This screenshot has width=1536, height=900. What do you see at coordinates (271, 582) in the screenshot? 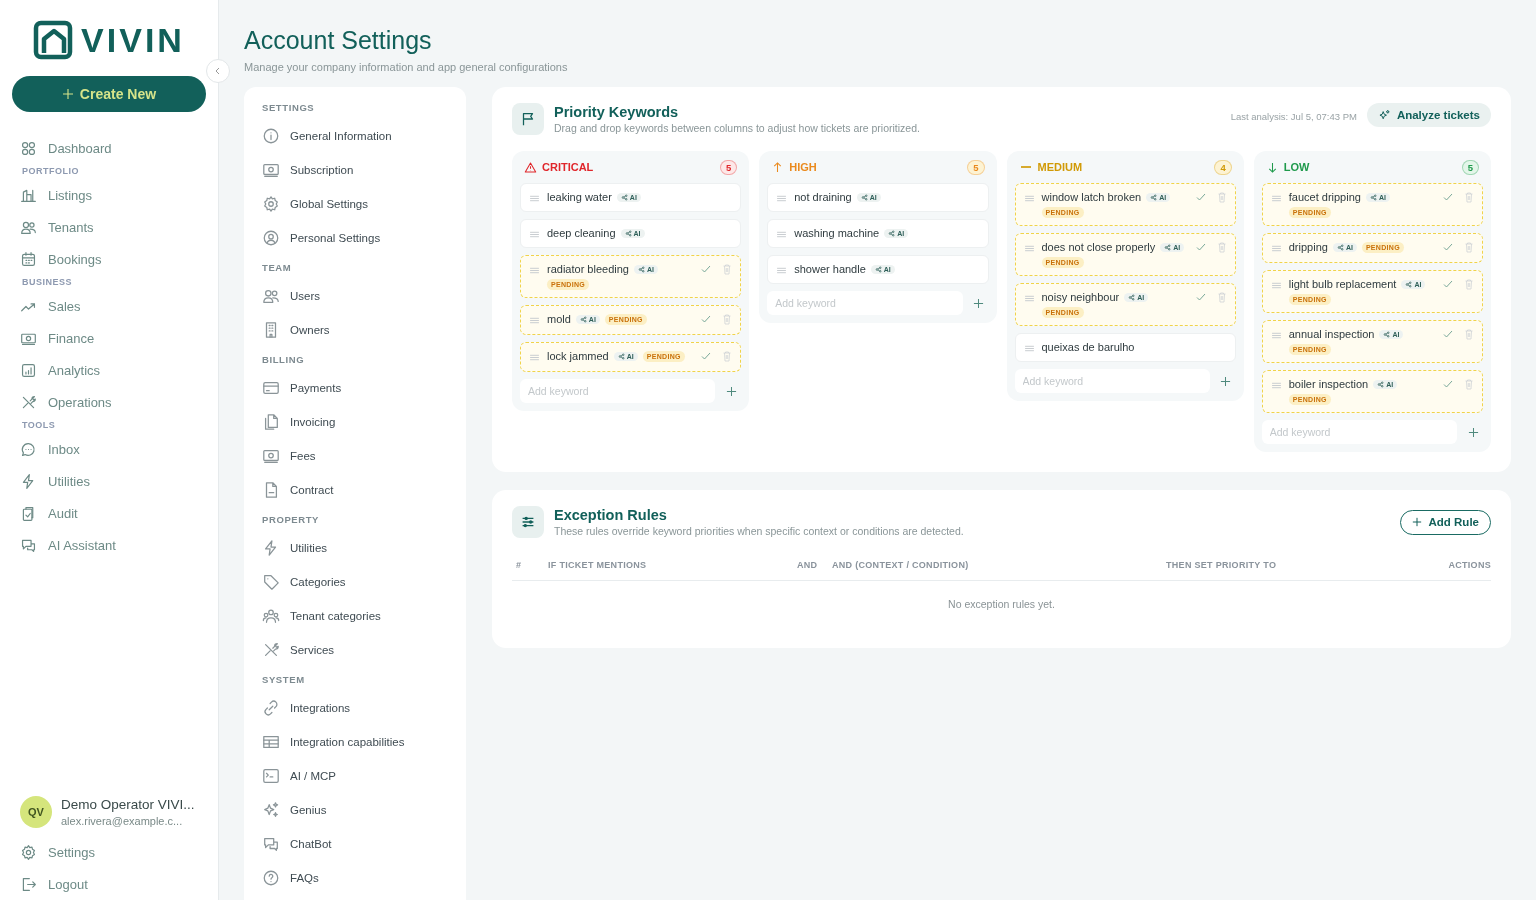
I see `tag-icon` at bounding box center [271, 582].